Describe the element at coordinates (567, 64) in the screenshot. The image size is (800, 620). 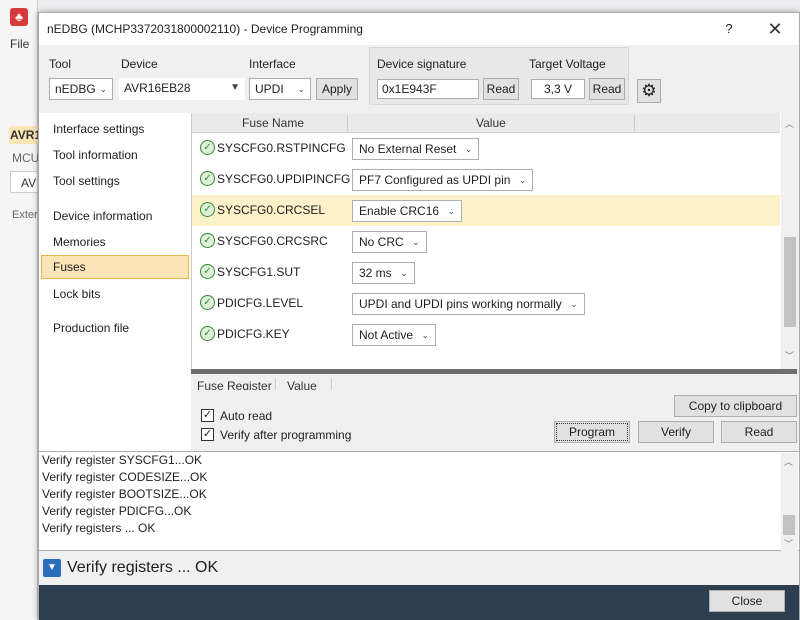
I see `target-voltage-label: Target Voltage` at that location.